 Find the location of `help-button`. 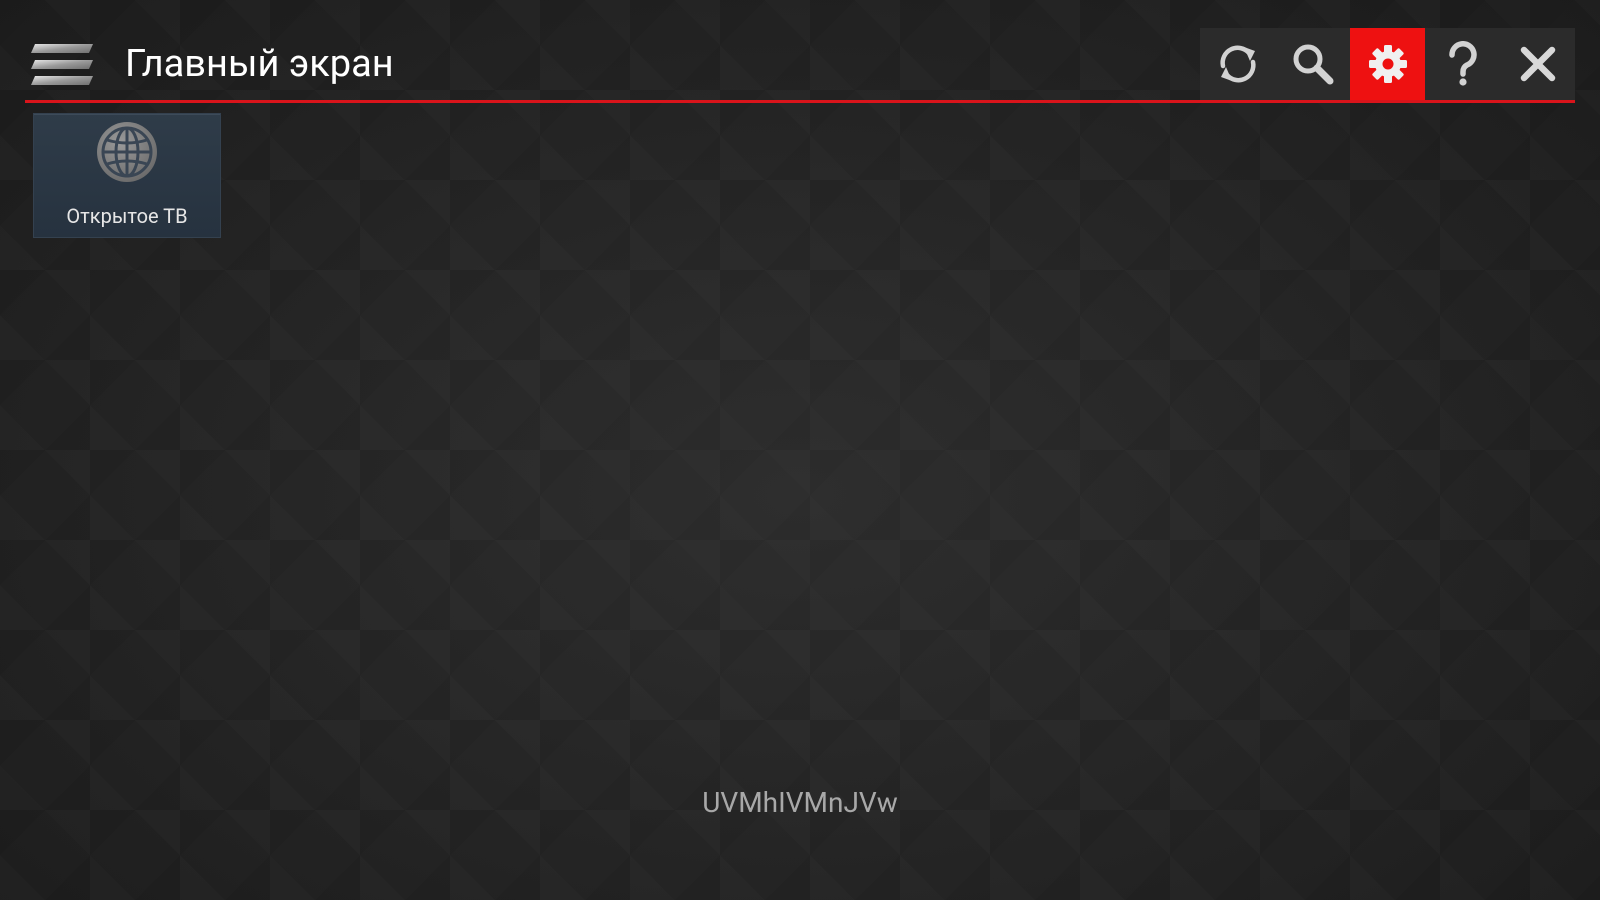

help-button is located at coordinates (1462, 64).